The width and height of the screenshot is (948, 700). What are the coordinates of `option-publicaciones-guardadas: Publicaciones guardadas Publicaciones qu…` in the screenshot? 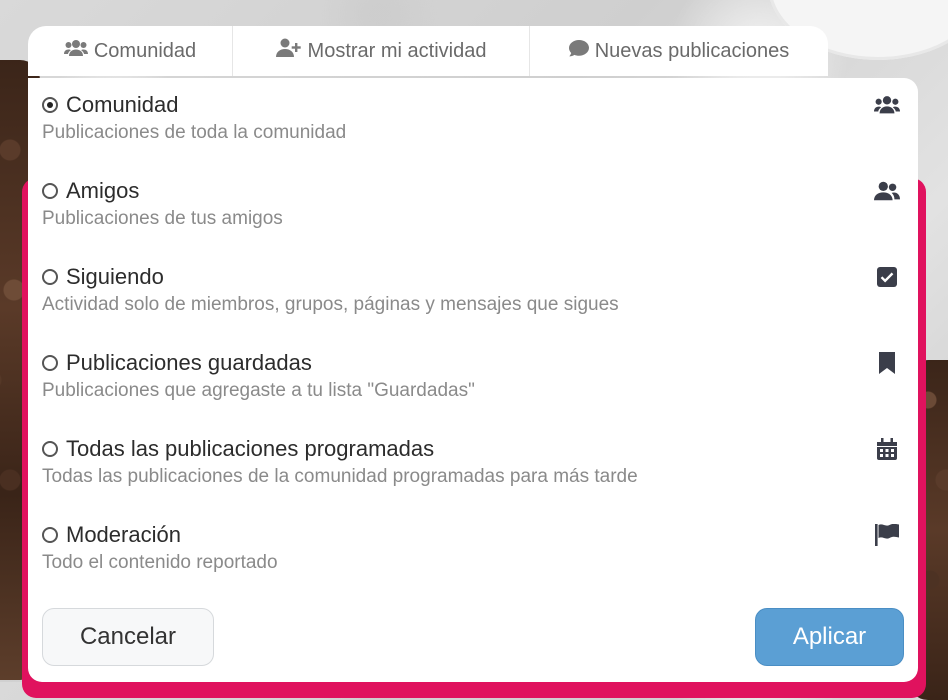 It's located at (473, 379).